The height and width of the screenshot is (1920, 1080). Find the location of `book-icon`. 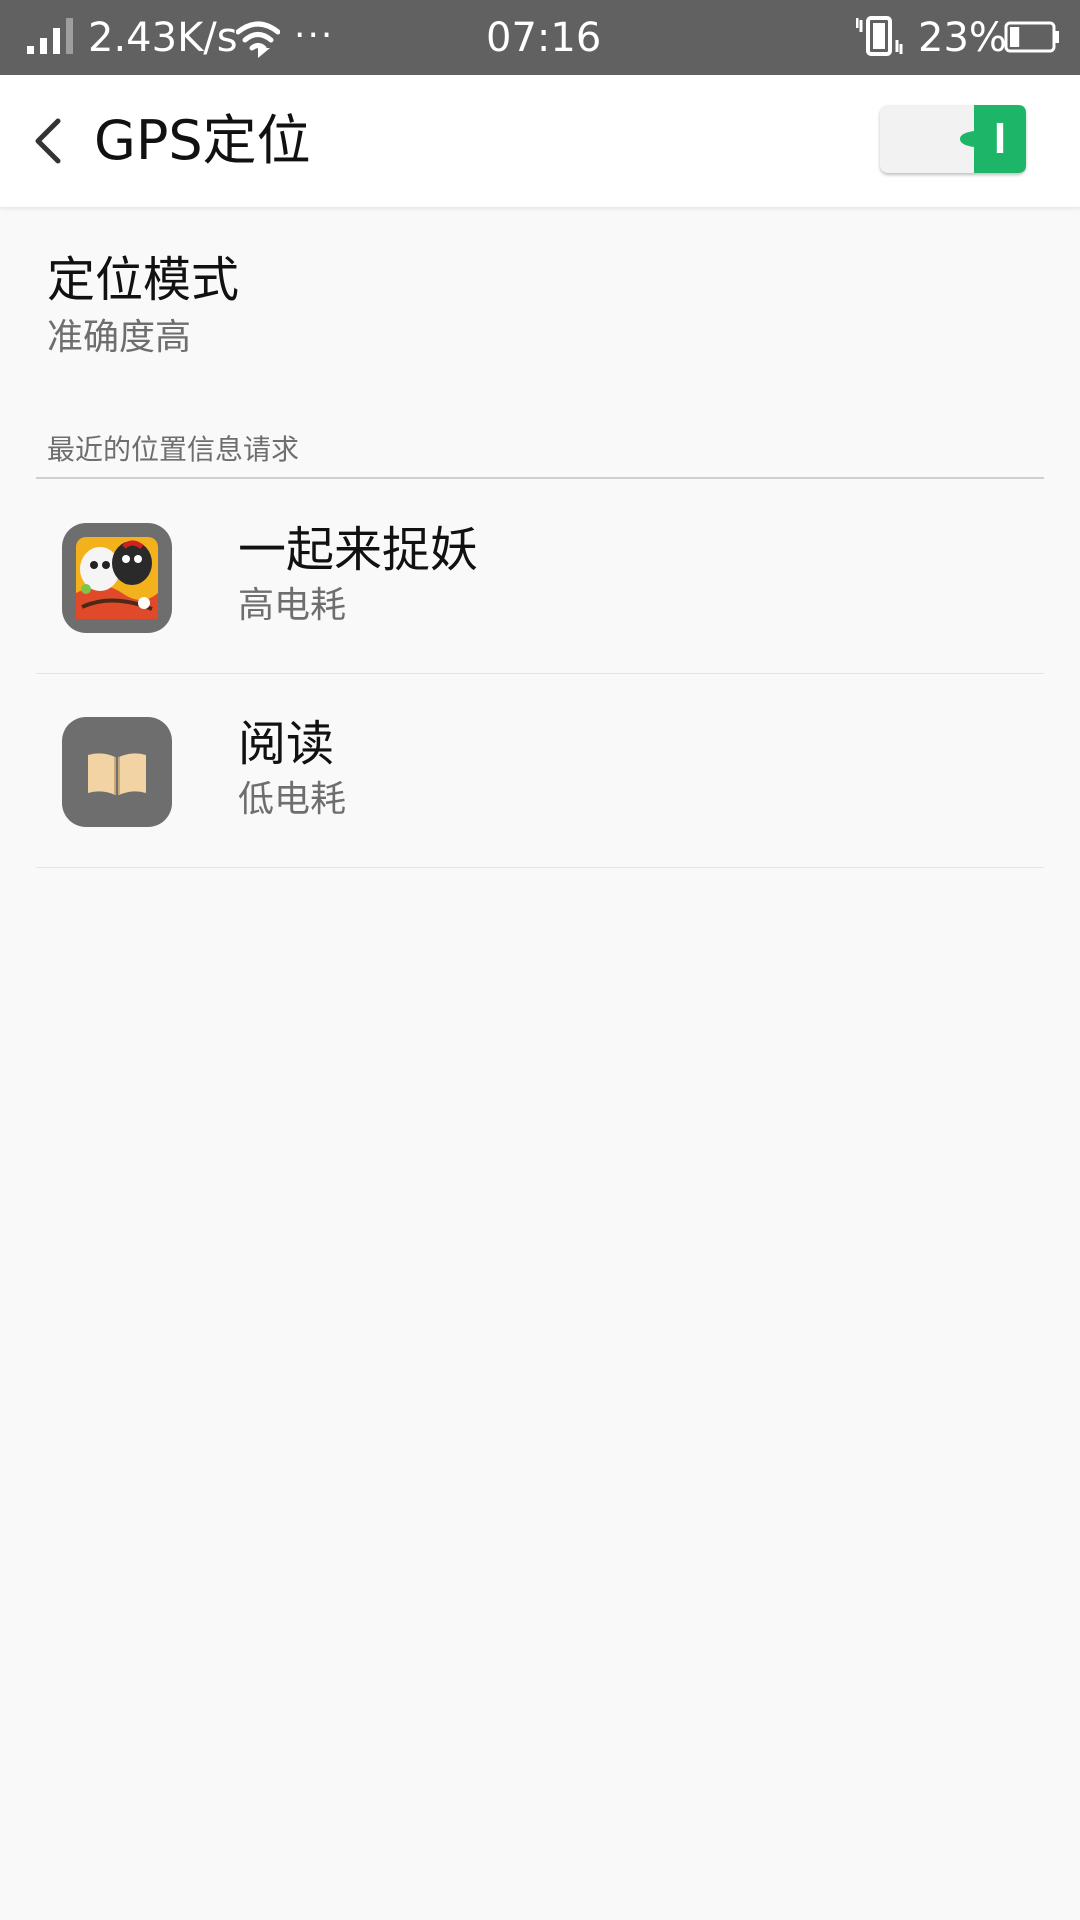

book-icon is located at coordinates (117, 772).